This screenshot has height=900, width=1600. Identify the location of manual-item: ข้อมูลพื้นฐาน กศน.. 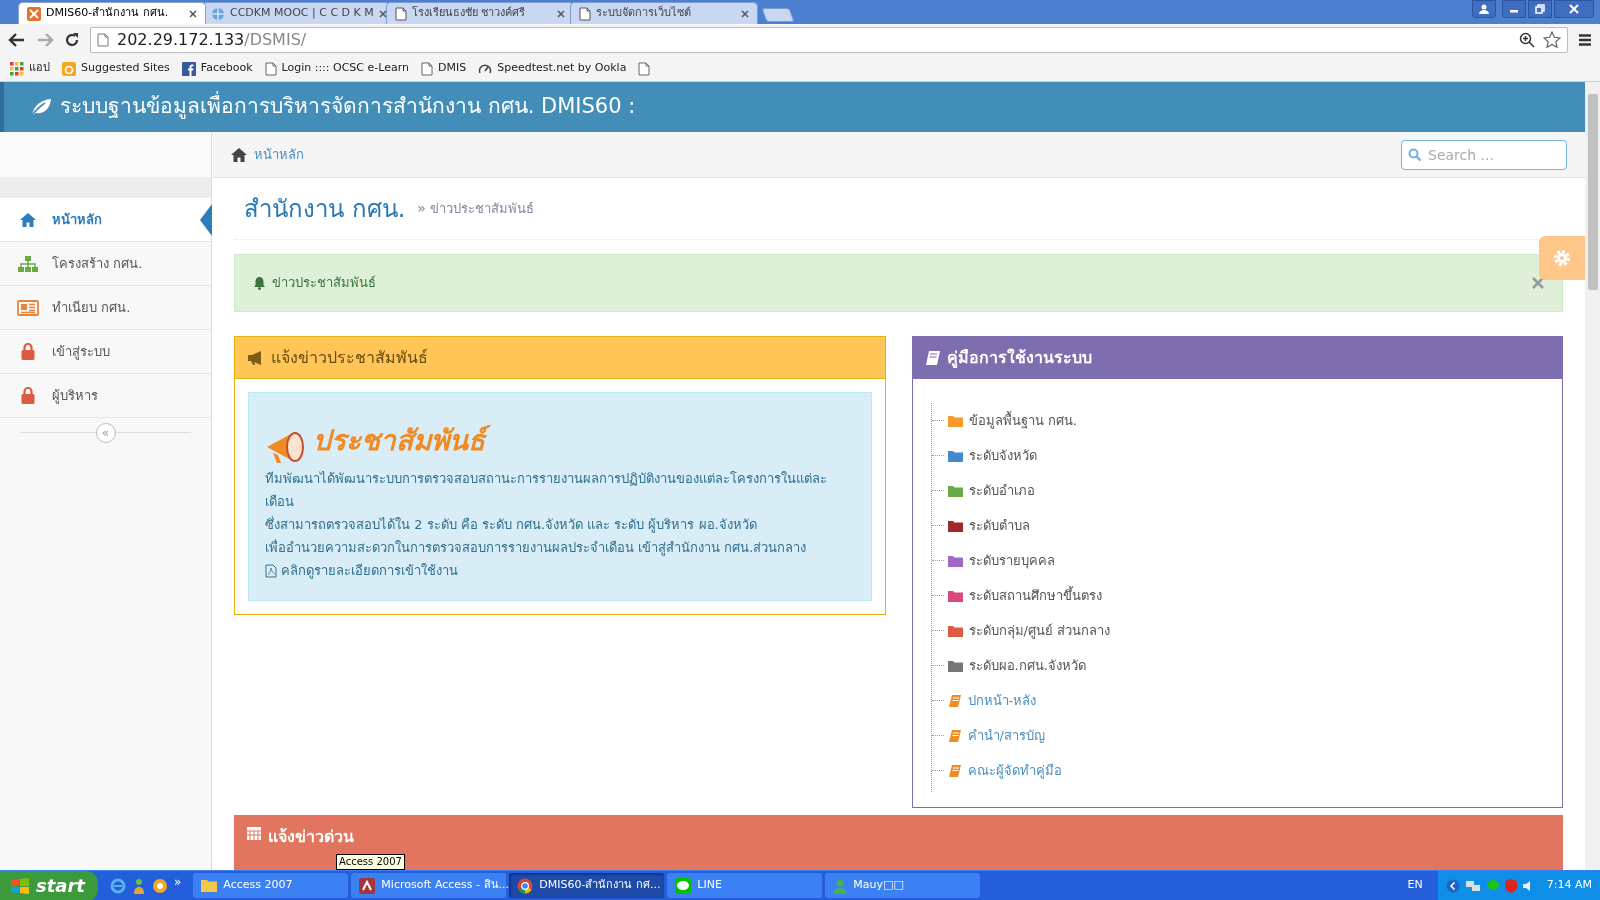
(1022, 420).